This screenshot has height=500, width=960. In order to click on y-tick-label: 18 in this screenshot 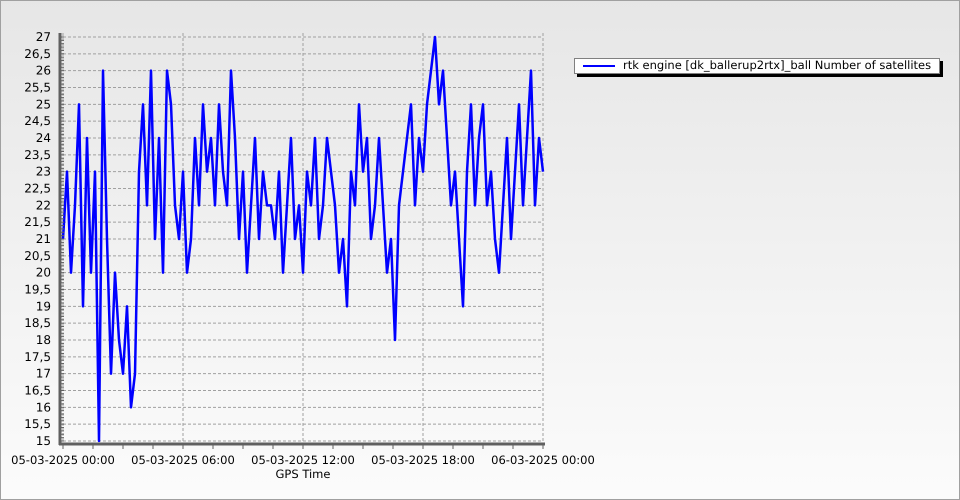, I will do `click(43, 340)`.